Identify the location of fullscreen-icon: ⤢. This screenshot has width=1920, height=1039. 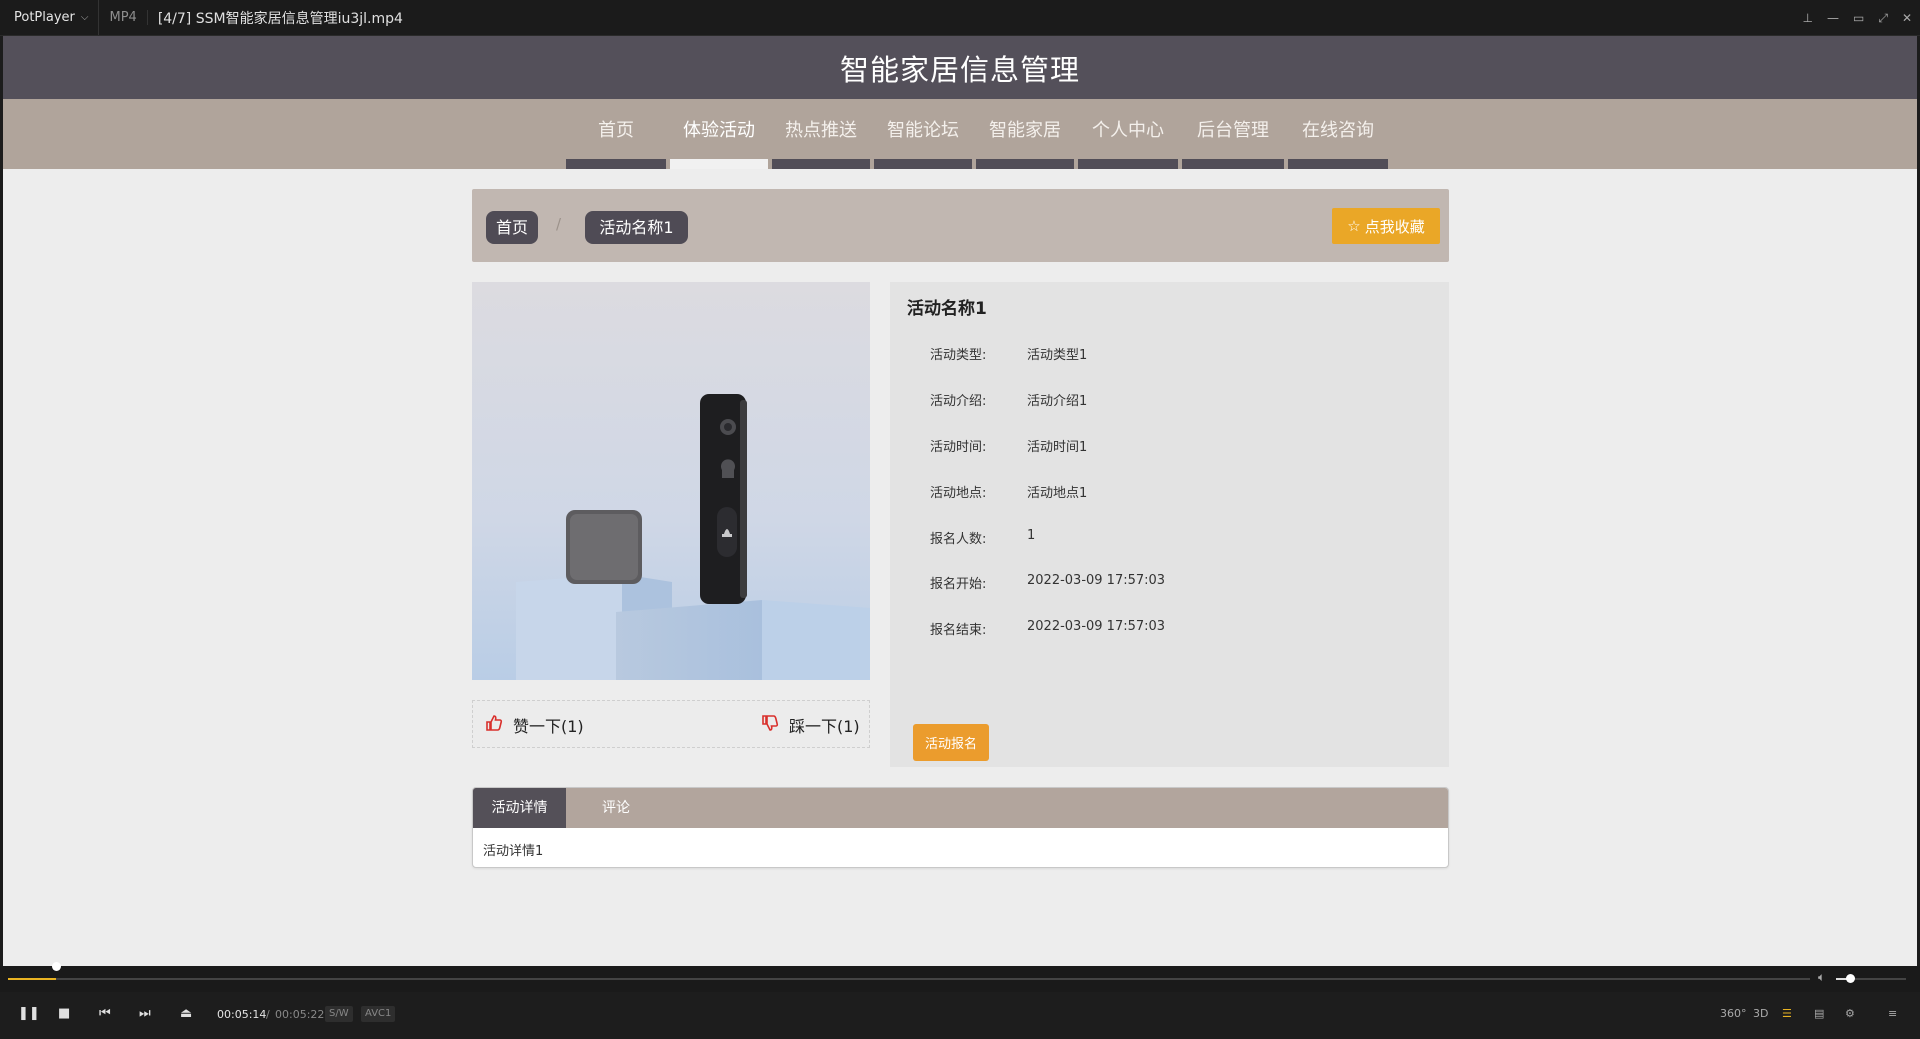
(1883, 18).